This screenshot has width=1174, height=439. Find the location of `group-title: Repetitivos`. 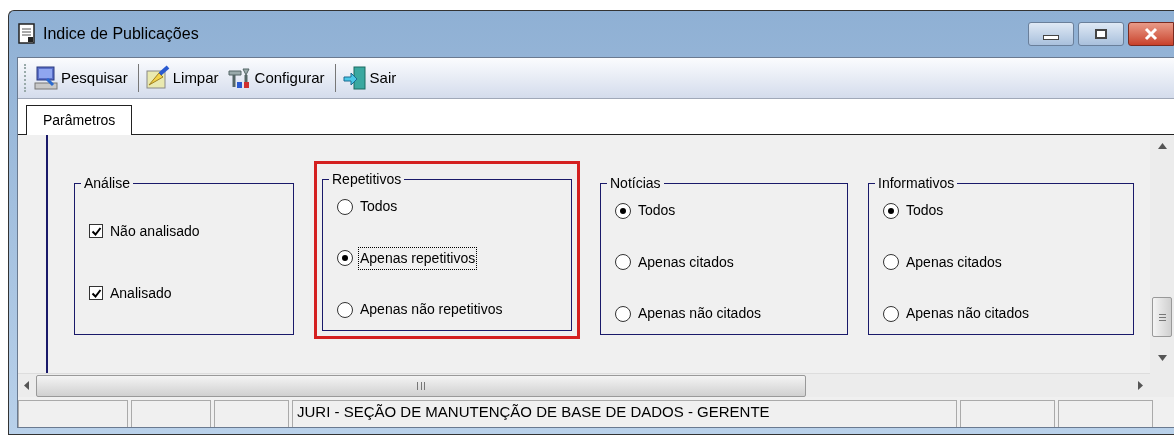

group-title: Repetitivos is located at coordinates (367, 179).